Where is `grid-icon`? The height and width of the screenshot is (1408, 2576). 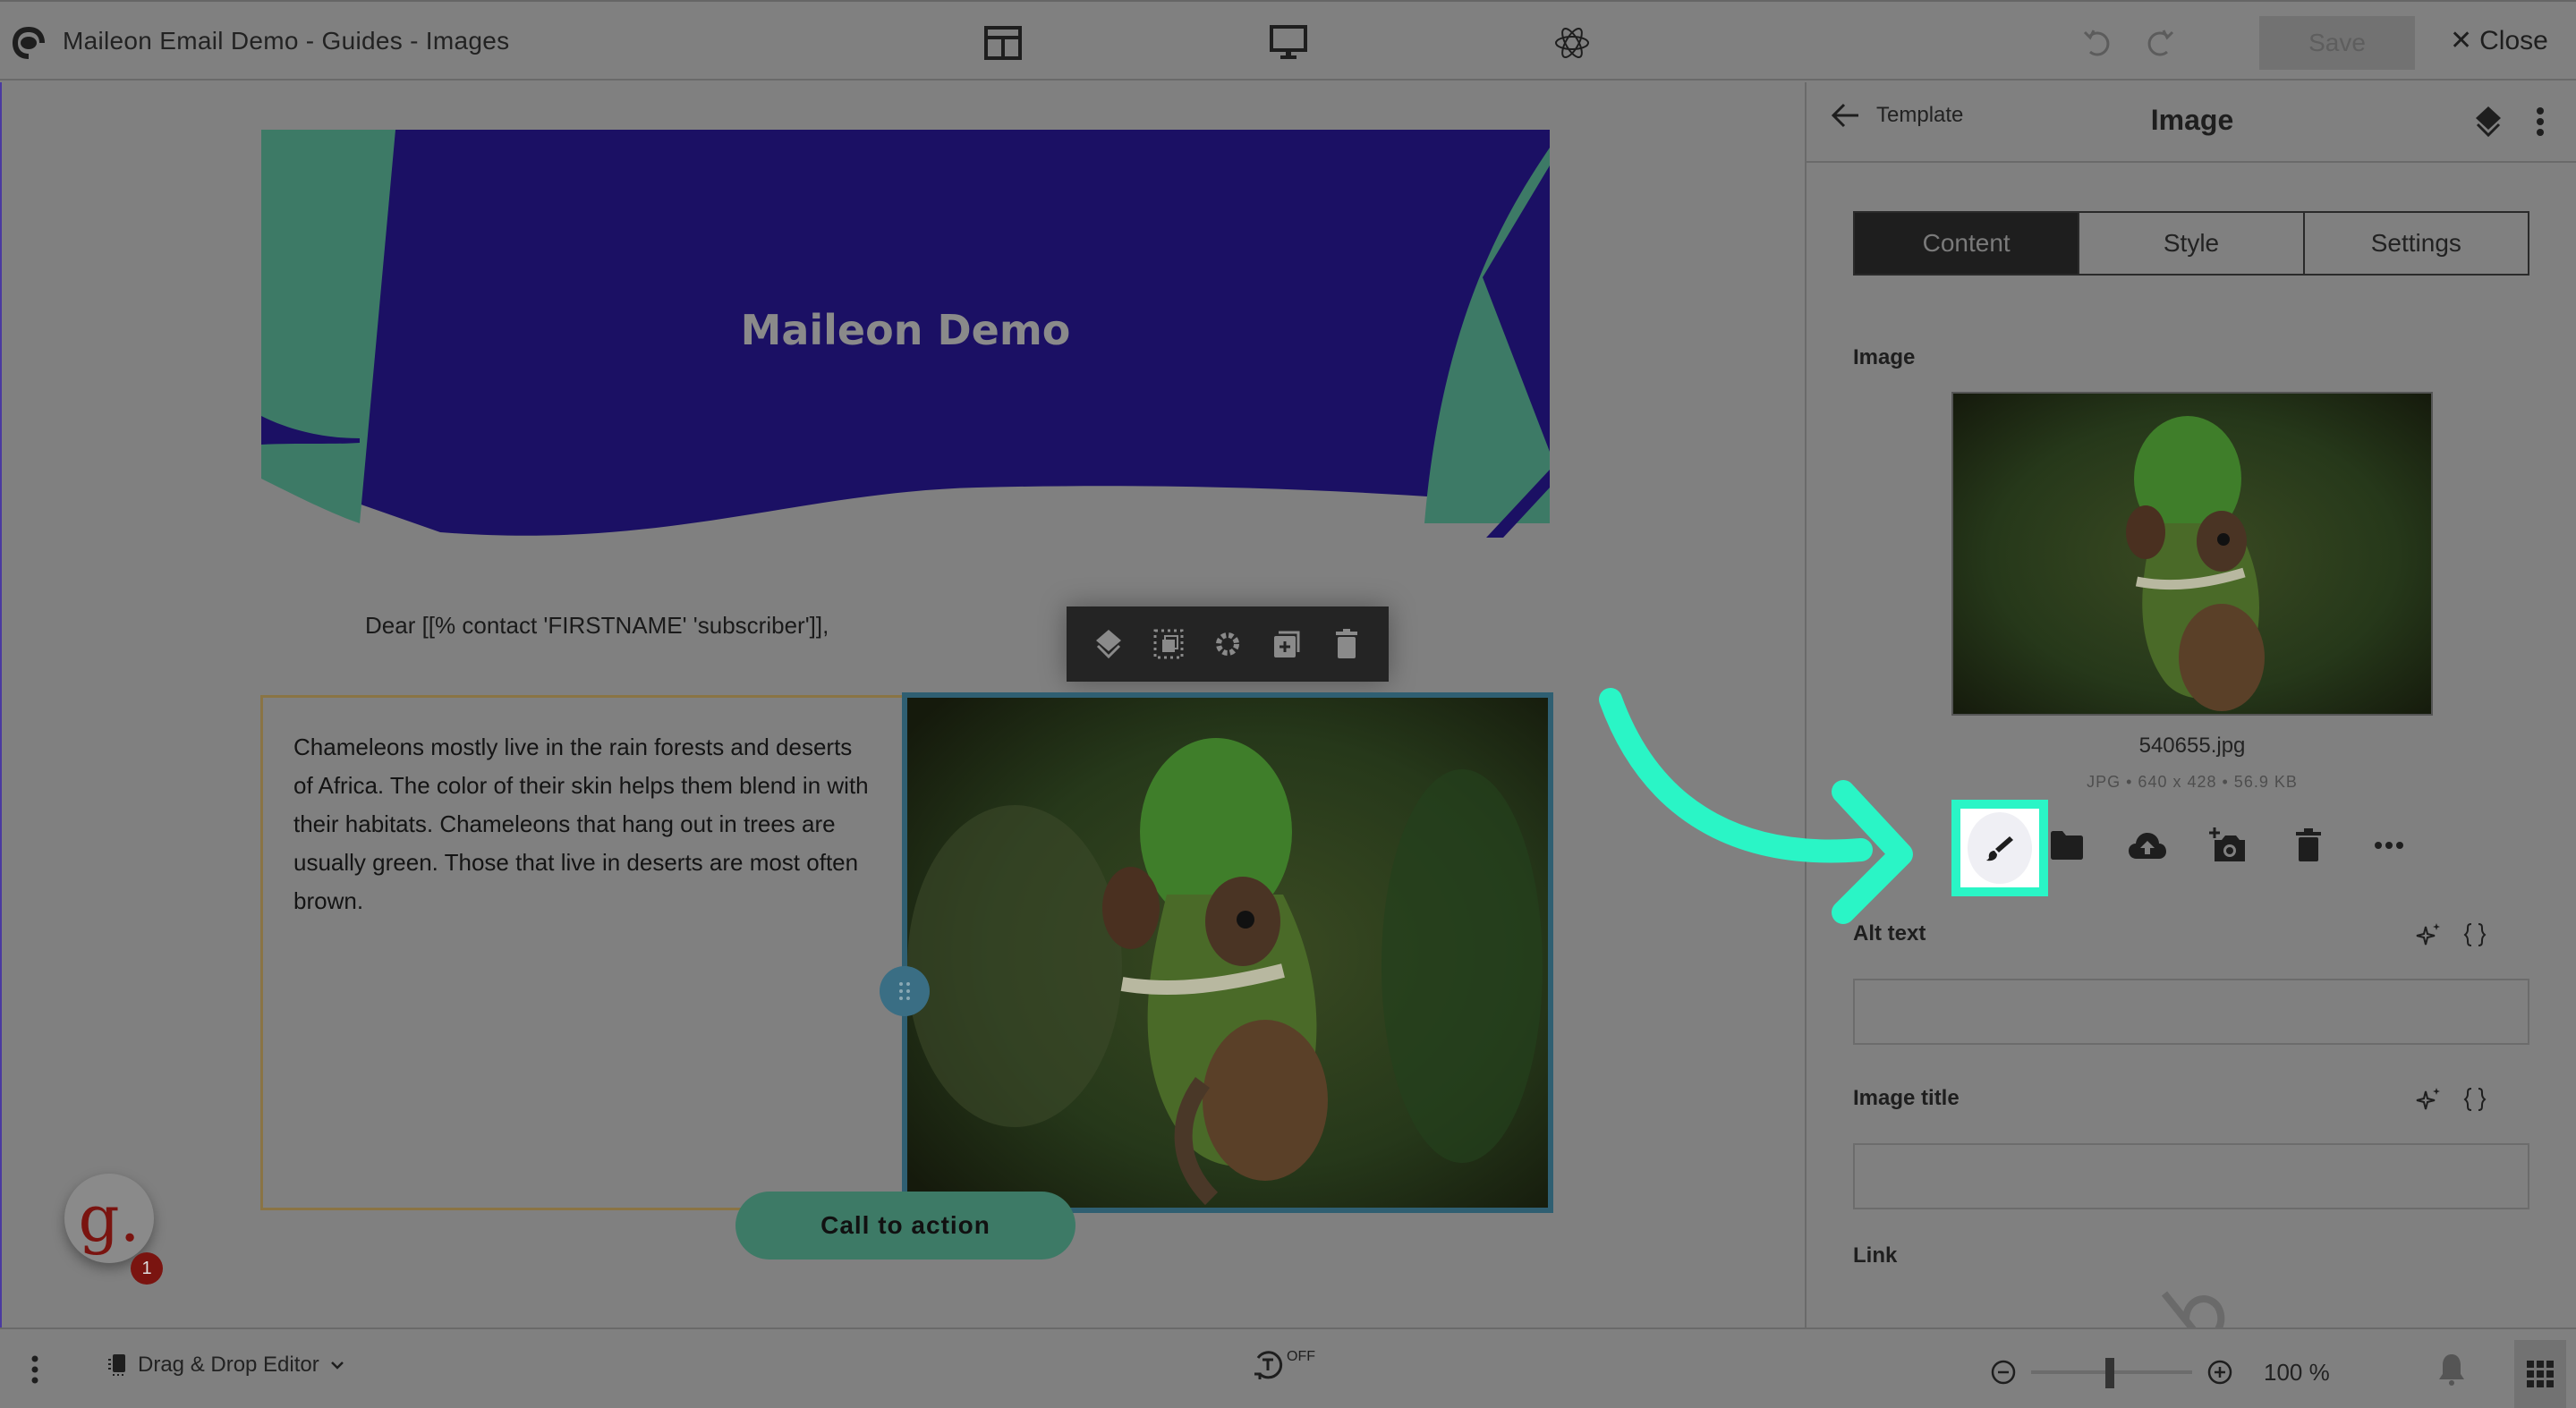 grid-icon is located at coordinates (2540, 1374).